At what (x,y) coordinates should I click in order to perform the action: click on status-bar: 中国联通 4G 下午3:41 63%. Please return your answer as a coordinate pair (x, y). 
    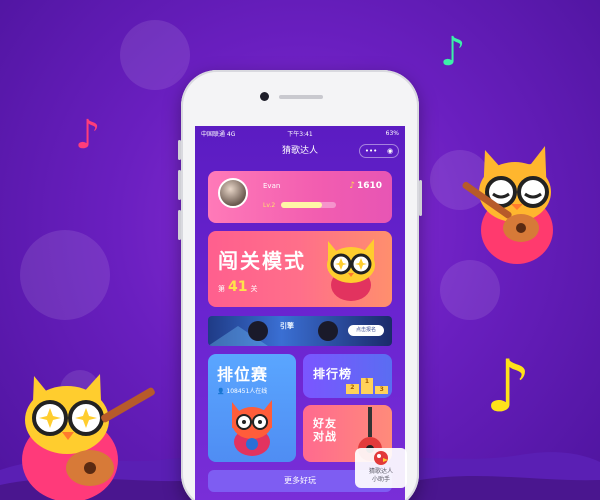
    Looking at the image, I should click on (300, 133).